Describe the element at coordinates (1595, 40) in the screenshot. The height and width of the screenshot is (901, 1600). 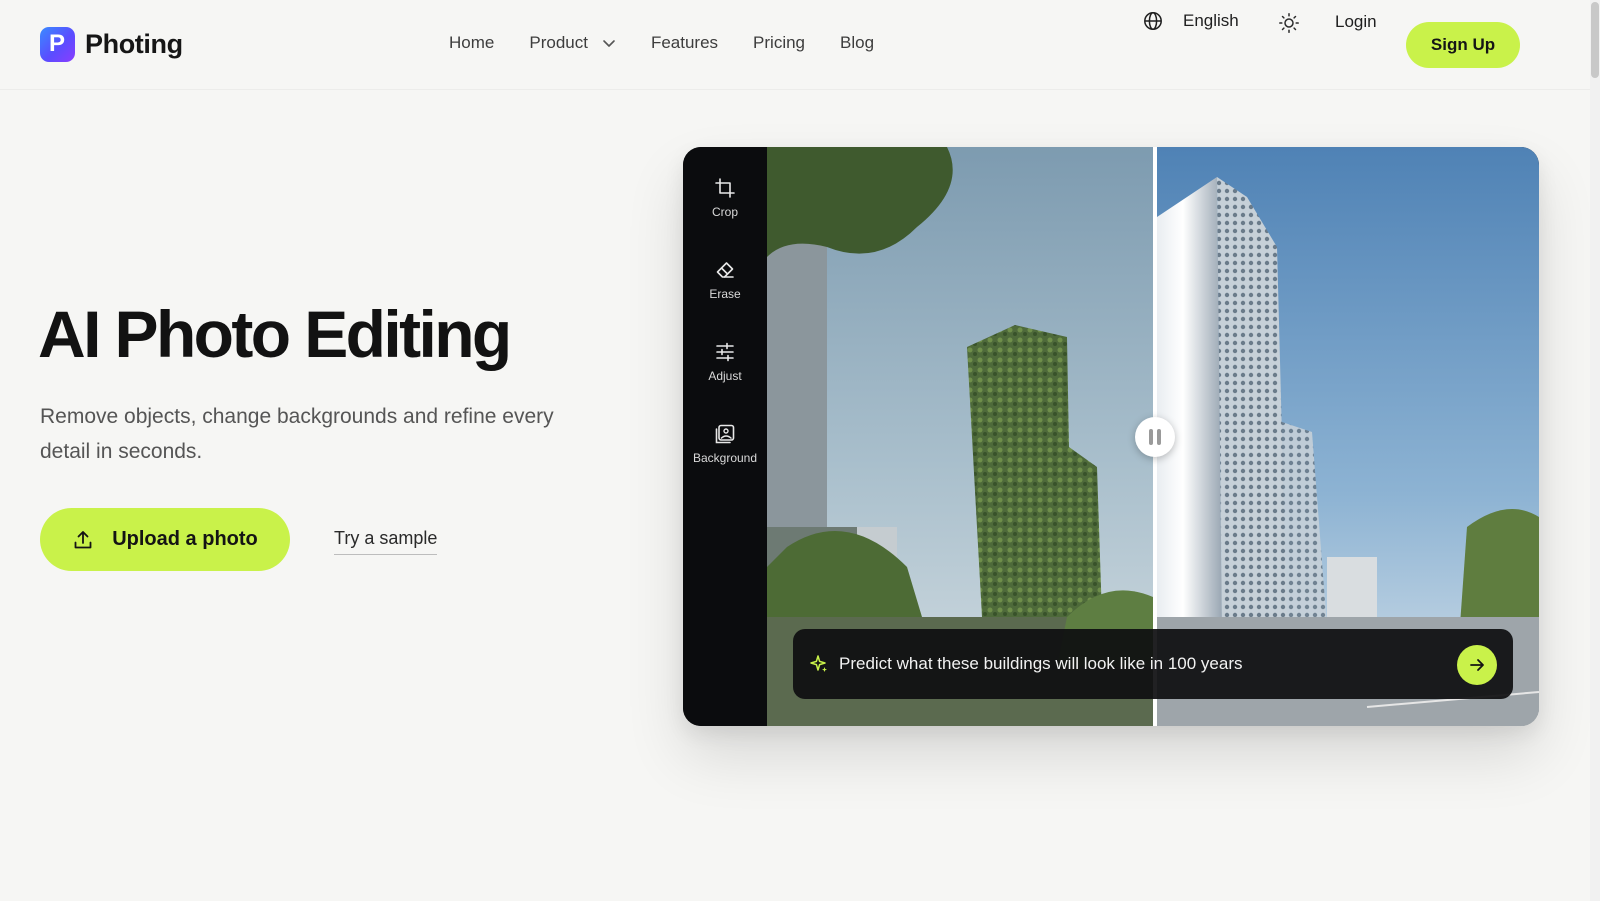
I see `scrollbar-thumb` at that location.